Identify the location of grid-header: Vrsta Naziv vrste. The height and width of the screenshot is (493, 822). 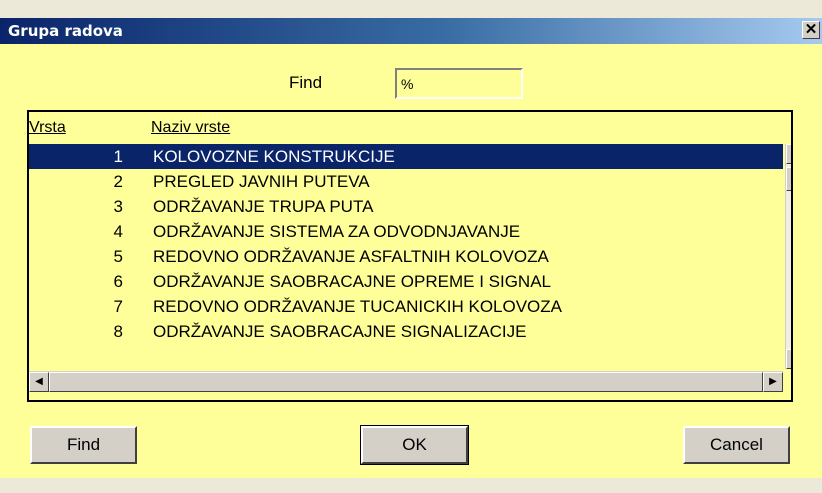
(410, 129).